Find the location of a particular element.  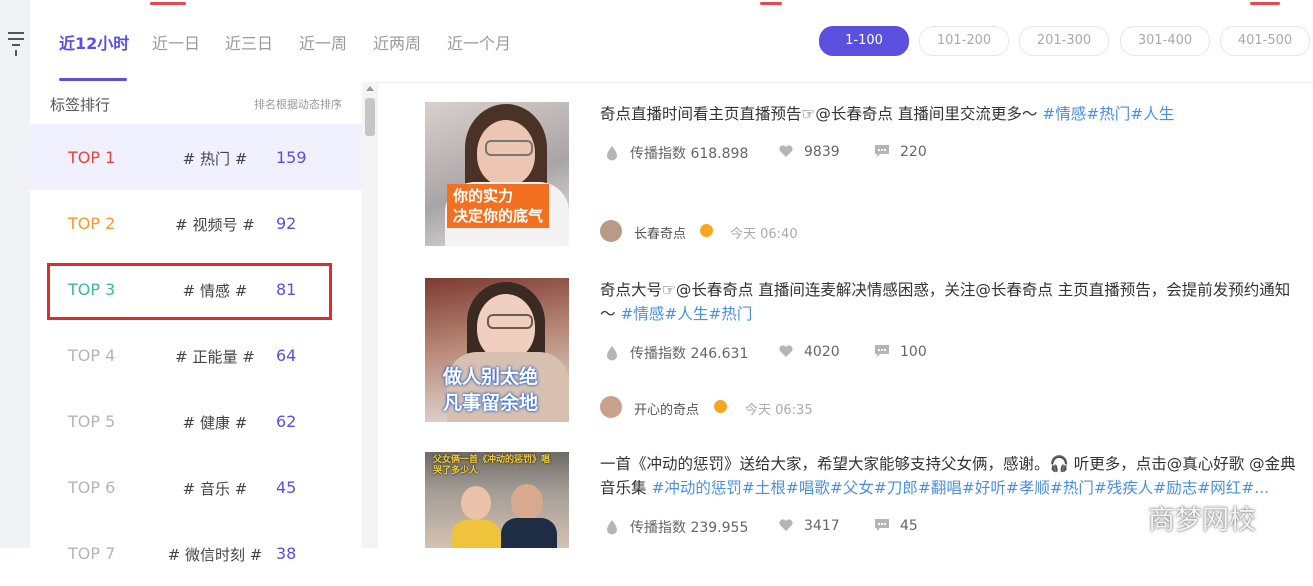

author-name: 开心的奇点 is located at coordinates (666, 408).